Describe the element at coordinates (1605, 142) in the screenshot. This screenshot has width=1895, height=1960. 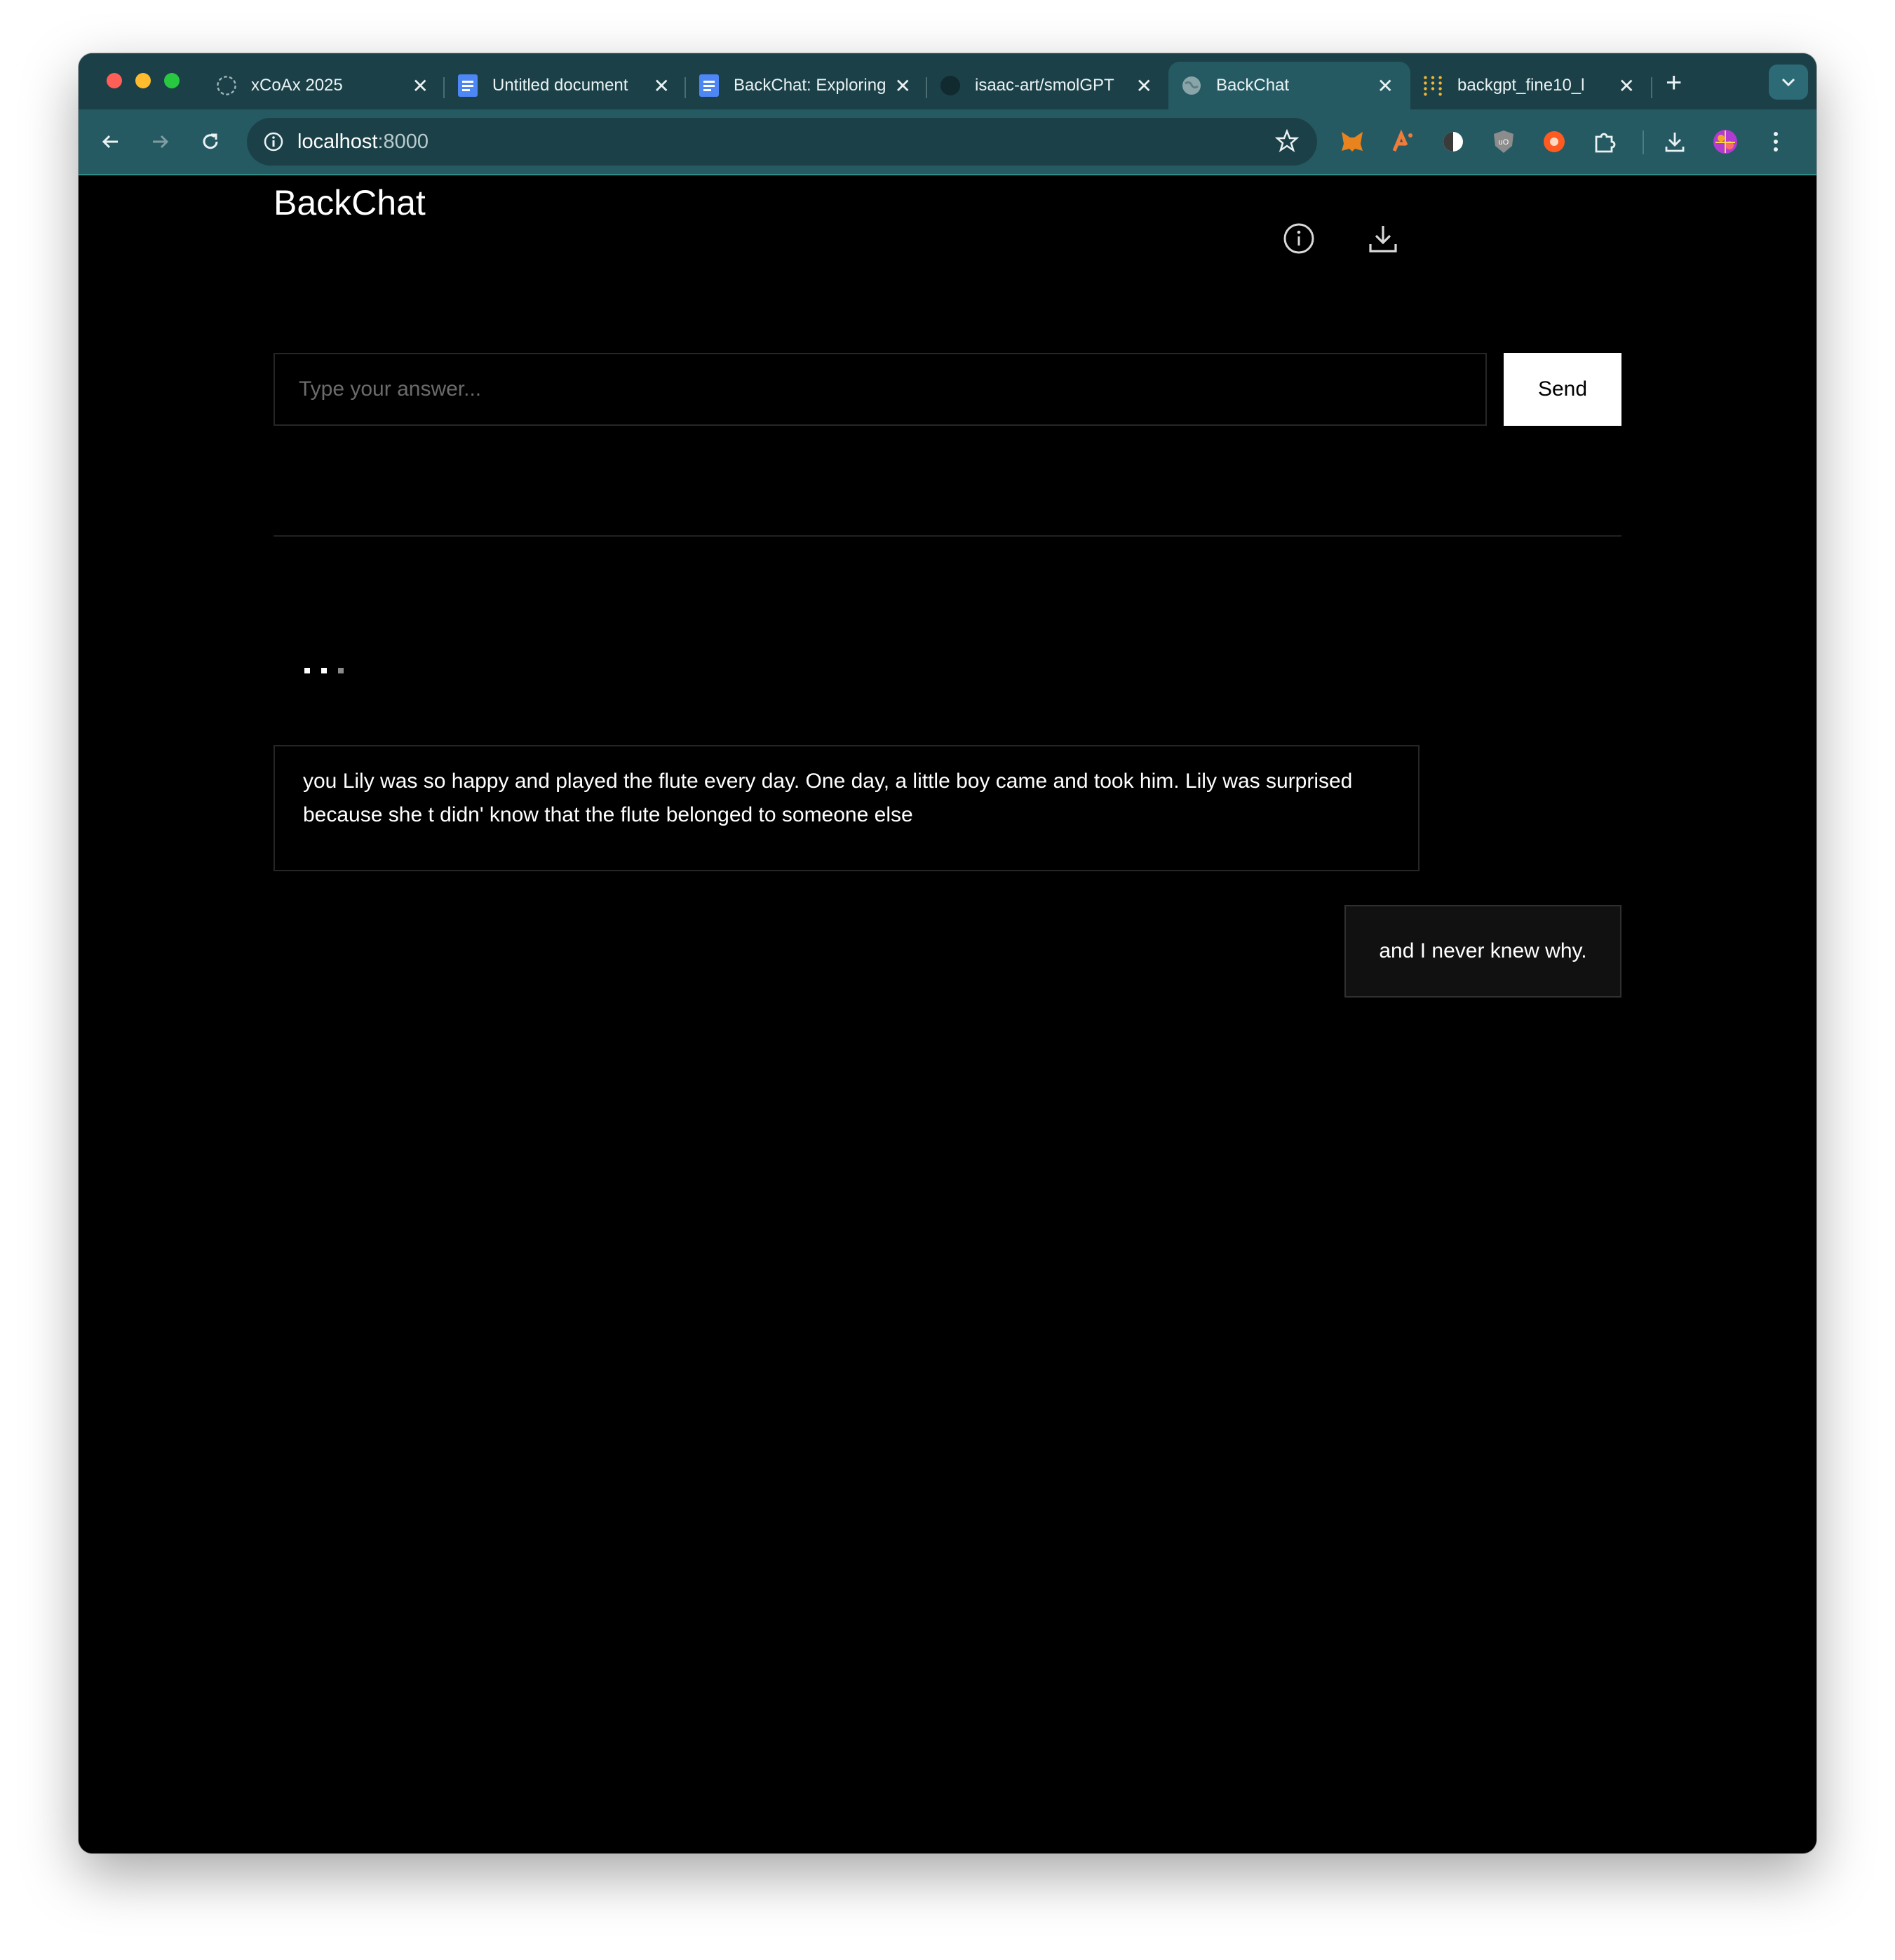
I see `extensions-puzzle-icon` at that location.